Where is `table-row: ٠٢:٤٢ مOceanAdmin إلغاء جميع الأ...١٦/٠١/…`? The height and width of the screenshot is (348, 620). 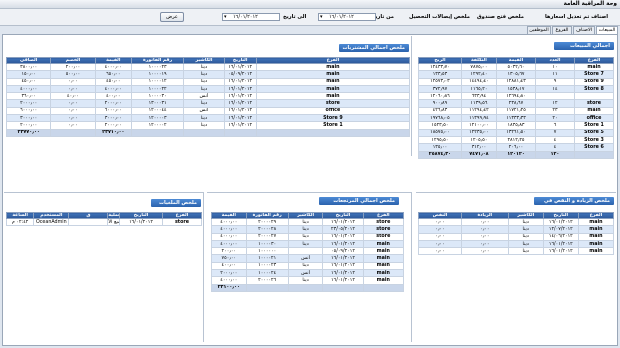
table-row: ٠٢:٤٢ مOceanAdmin إلغاء جميع الأ...١٦/٠١/… is located at coordinates (104, 222).